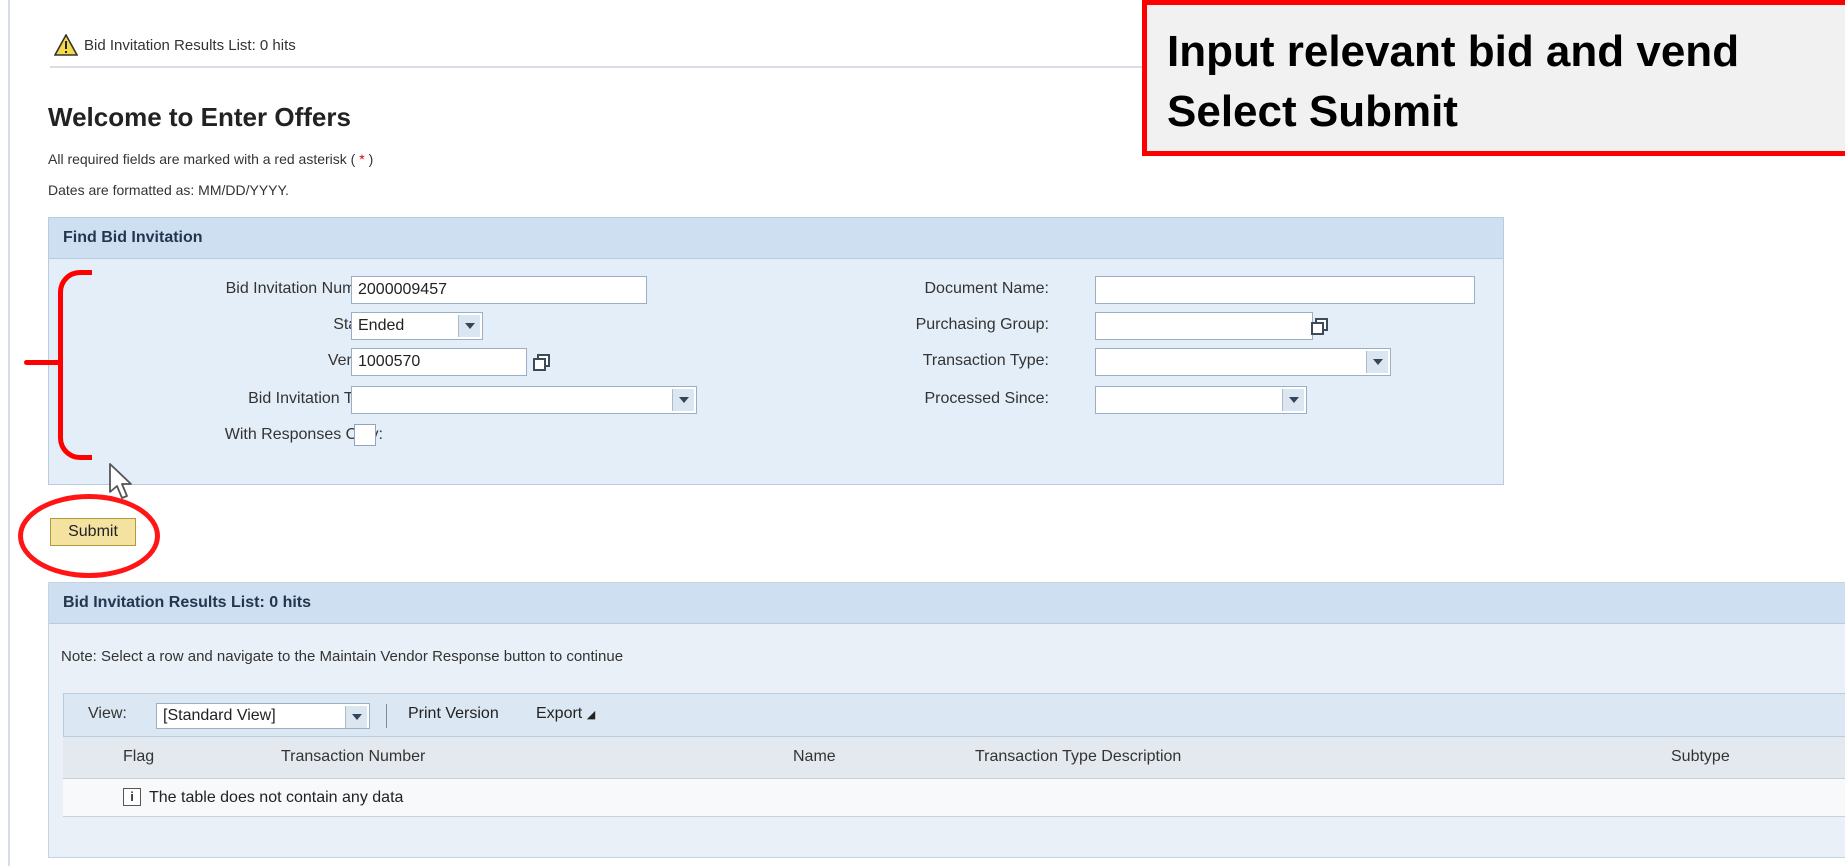 The height and width of the screenshot is (866, 1845). Describe the element at coordinates (453, 714) in the screenshot. I see `print-version-button: Print Version` at that location.